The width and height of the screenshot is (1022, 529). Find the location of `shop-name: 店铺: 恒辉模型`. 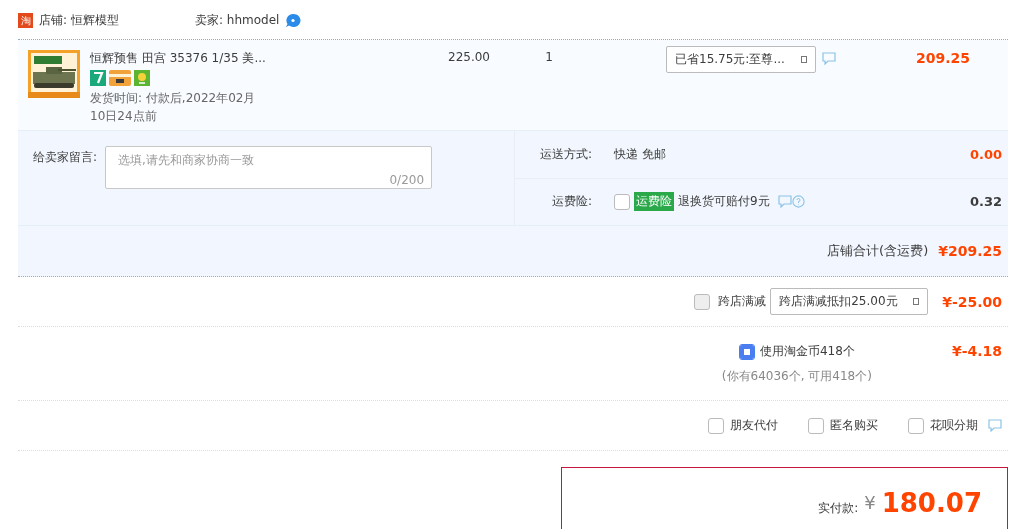

shop-name: 店铺: 恒辉模型 is located at coordinates (79, 20).